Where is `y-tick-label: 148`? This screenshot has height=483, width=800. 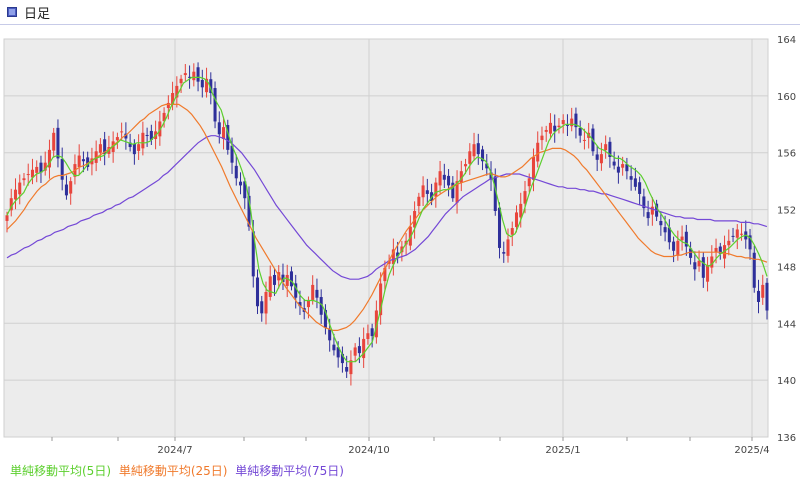
y-tick-label: 148 is located at coordinates (786, 267).